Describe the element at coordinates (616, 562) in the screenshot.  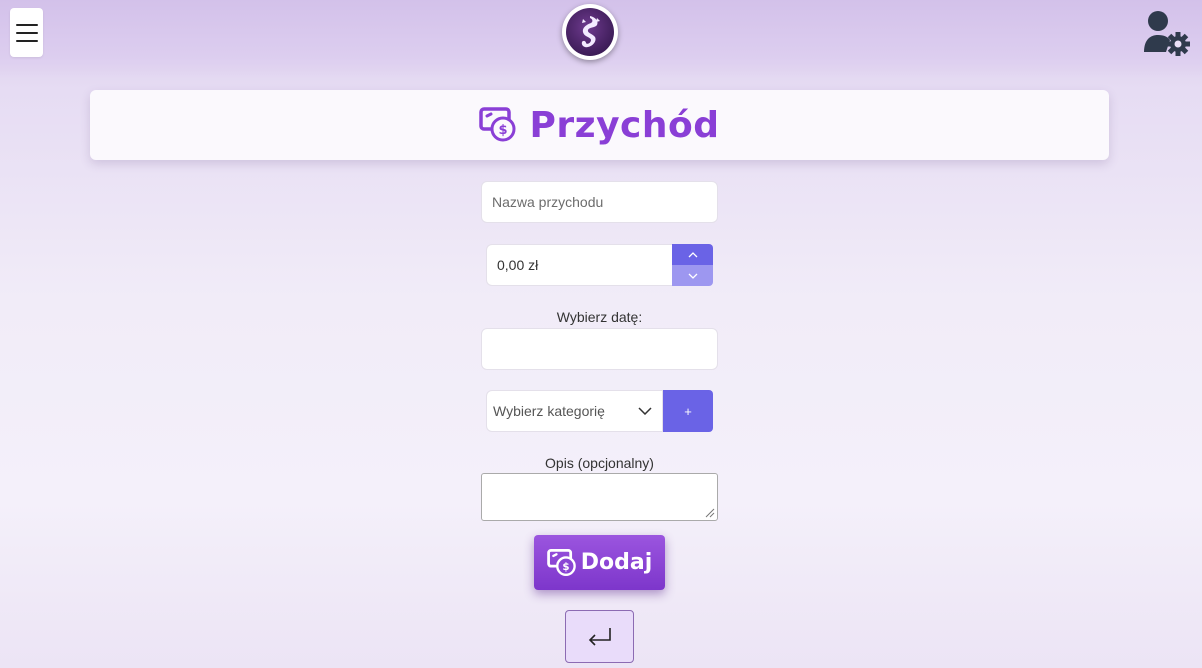
I see `add-income-label: Dodaj` at that location.